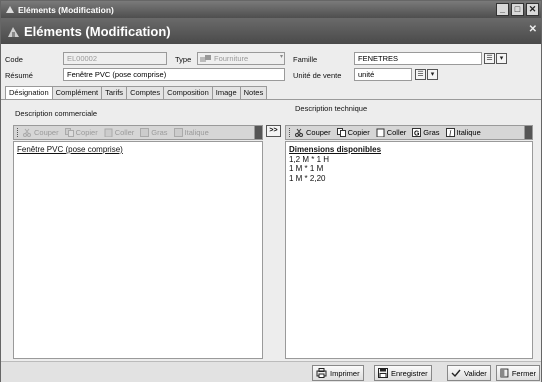 The image size is (542, 382). Describe the element at coordinates (335, 149) in the screenshot. I see `technical-heading: Dimensions disponibles` at that location.